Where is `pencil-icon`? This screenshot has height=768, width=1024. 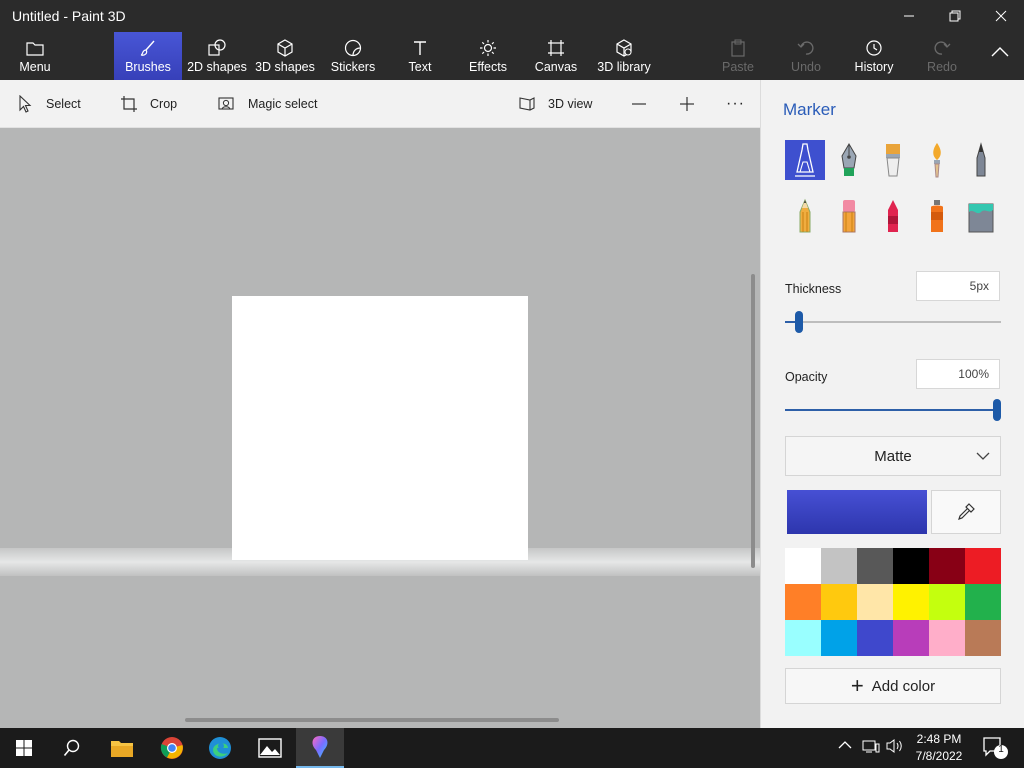 pencil-icon is located at coordinates (805, 215).